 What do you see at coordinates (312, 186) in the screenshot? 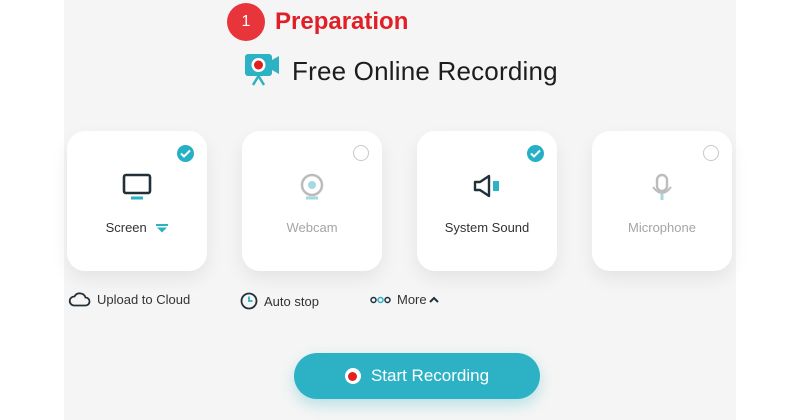
I see `webcam-icon` at bounding box center [312, 186].